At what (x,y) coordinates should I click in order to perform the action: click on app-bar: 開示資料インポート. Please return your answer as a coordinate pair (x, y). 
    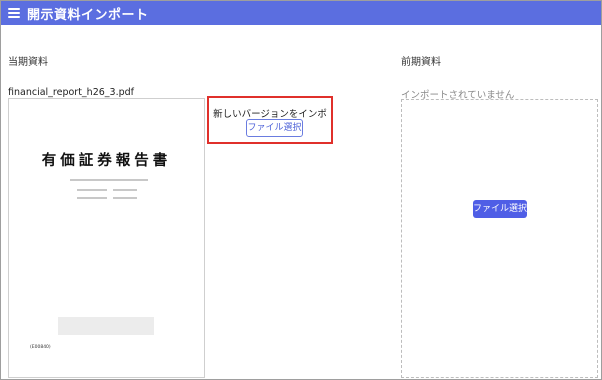
    Looking at the image, I should click on (301, 13).